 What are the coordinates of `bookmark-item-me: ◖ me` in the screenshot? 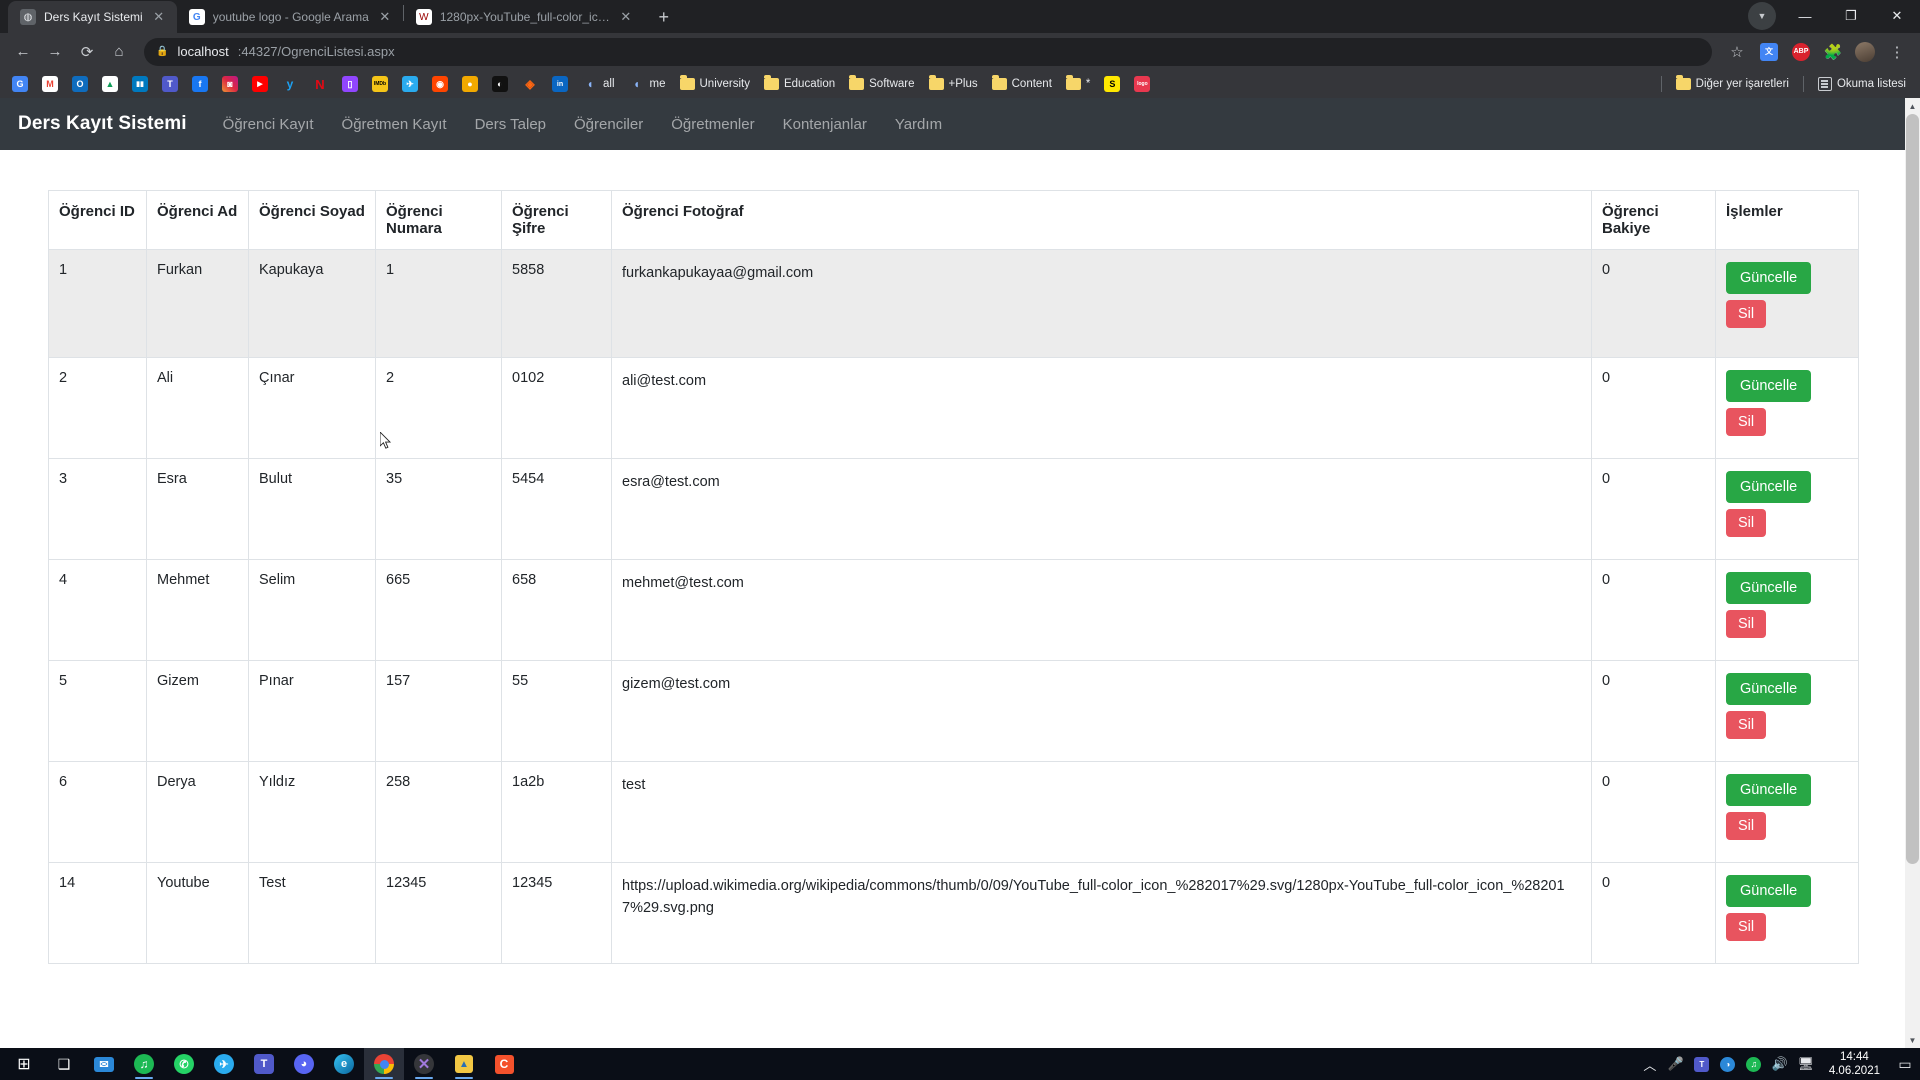 It's located at (647, 84).